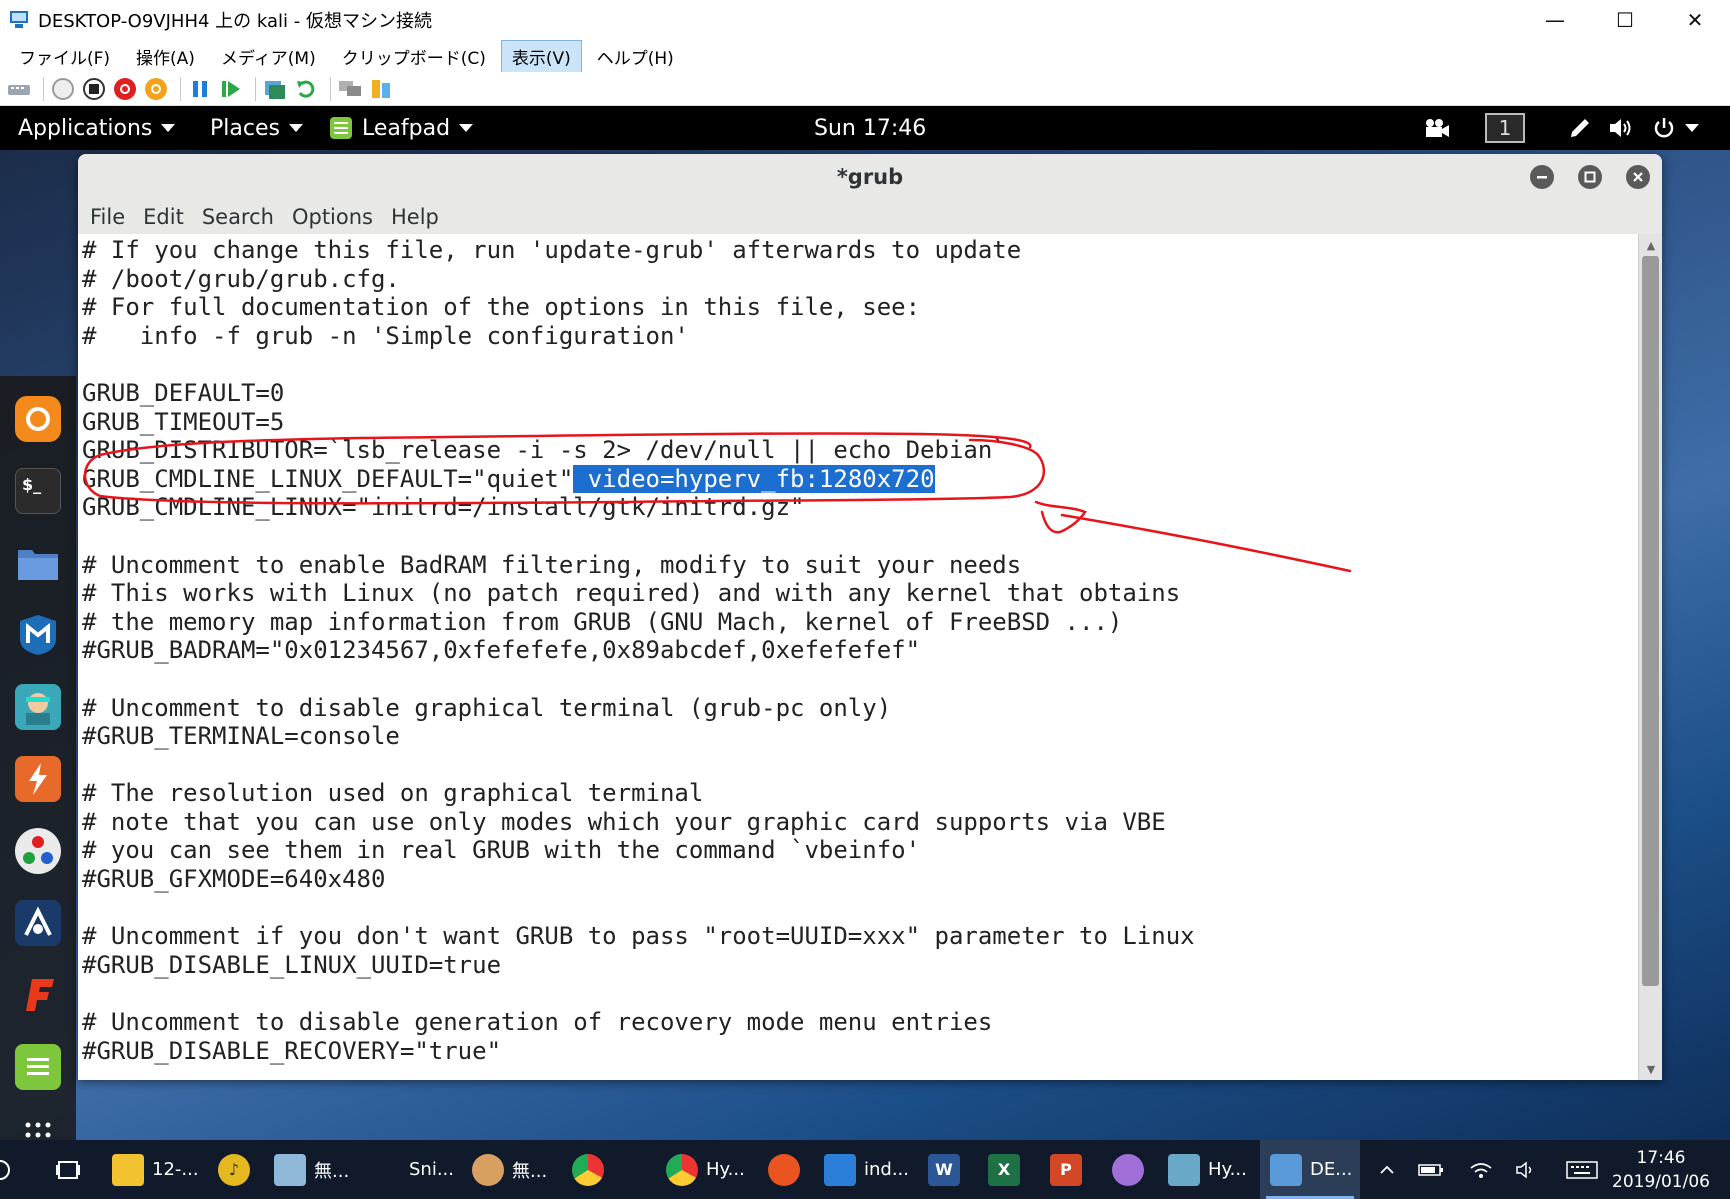  What do you see at coordinates (7, 1169) in the screenshot?
I see `start-button` at bounding box center [7, 1169].